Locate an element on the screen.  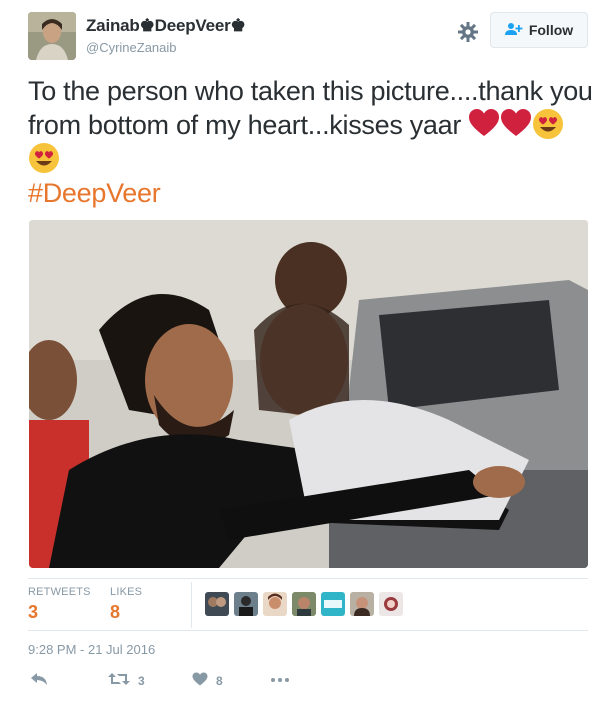
likes-count: 8 is located at coordinates (115, 612).